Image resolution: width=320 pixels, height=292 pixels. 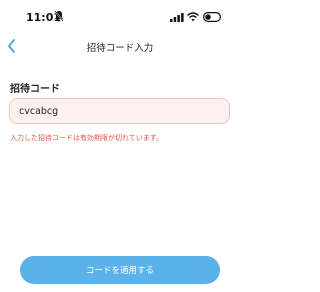 What do you see at coordinates (193, 17) in the screenshot?
I see `wifi-icon` at bounding box center [193, 17].